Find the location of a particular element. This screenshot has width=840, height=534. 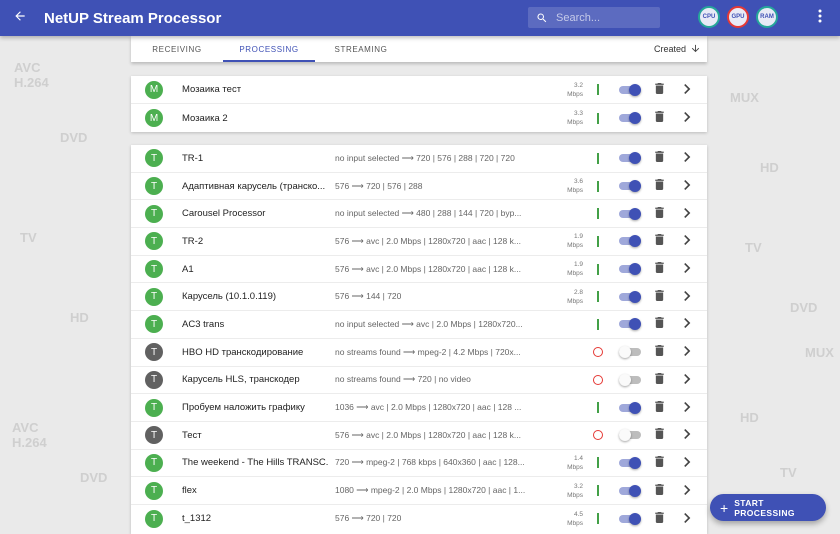

avatar: T is located at coordinates (154, 213).